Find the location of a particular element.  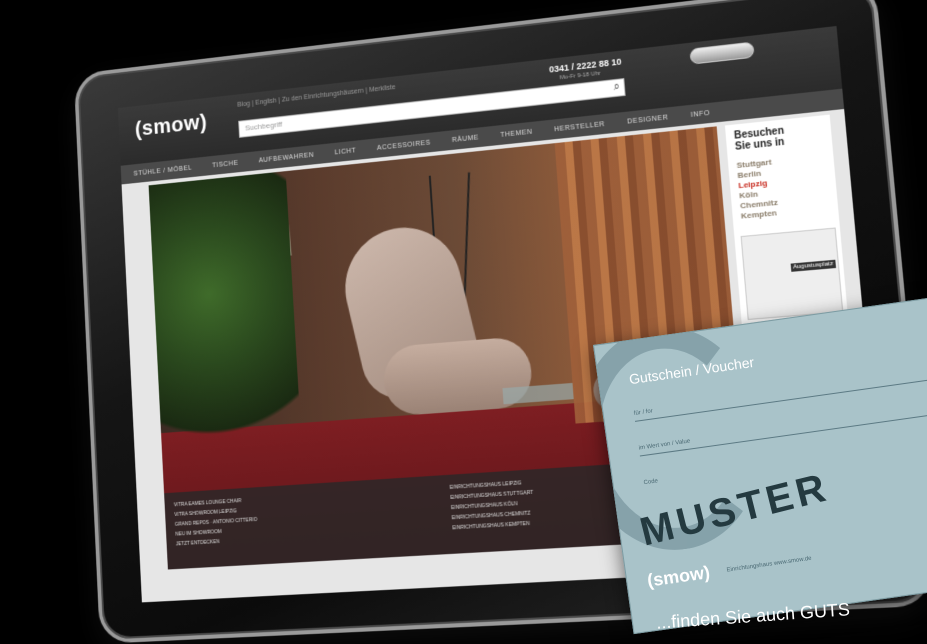

search-icon: ⌕ is located at coordinates (616, 88).